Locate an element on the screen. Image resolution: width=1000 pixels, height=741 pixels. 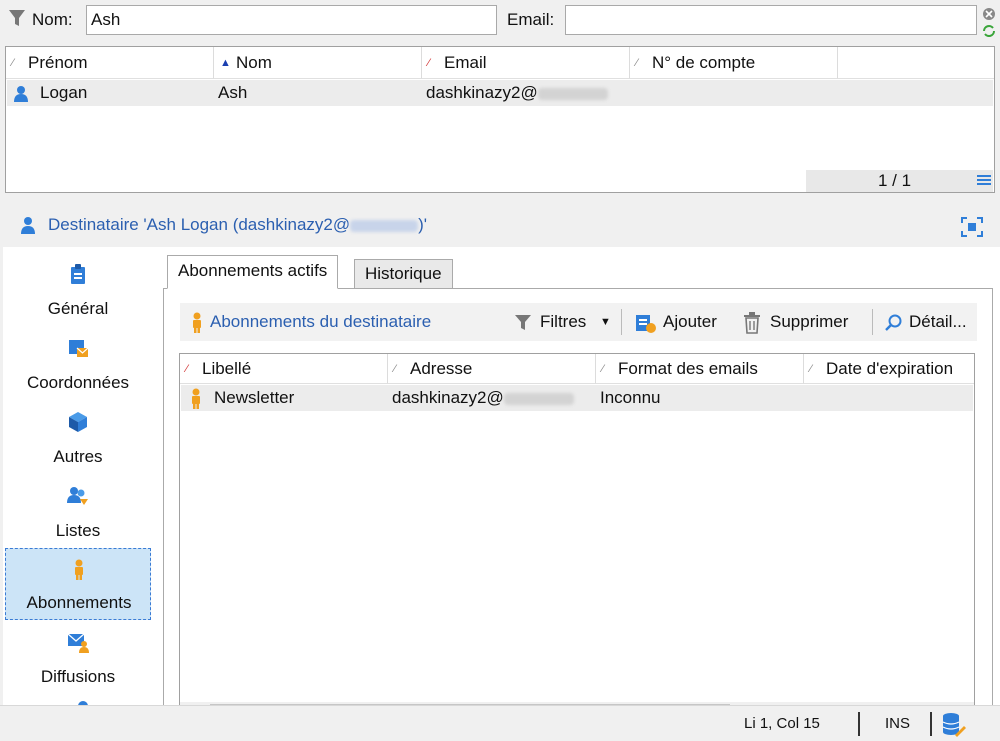
filter-bar: Nom: Ash Email: is located at coordinates (500, 20).